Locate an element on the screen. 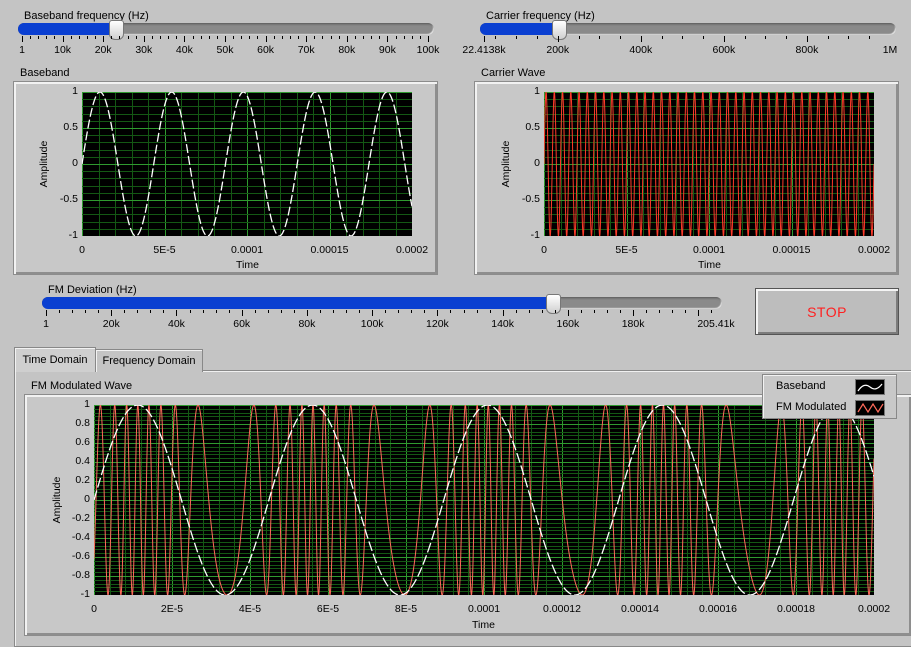 This screenshot has height=647, width=911. baseband-slider-fill is located at coordinates (67, 29).